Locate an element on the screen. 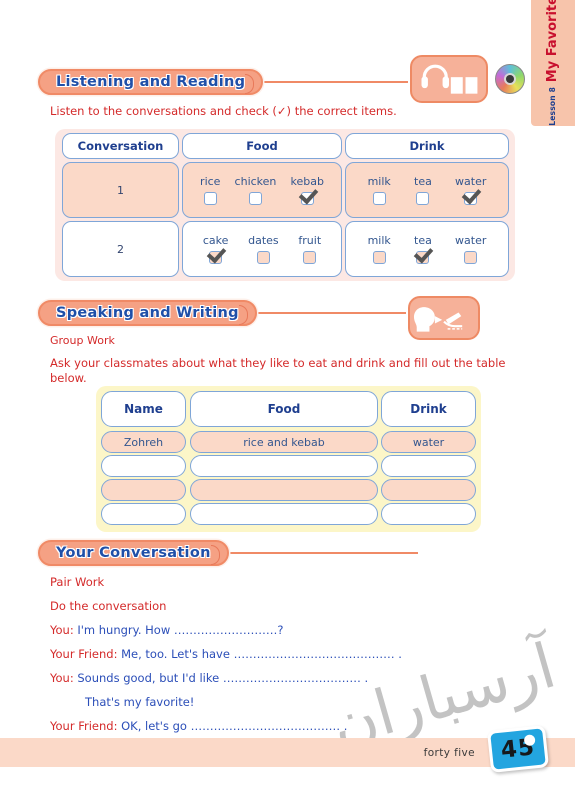 Image resolution: width=575 pixels, height=787 pixels. checkbox-option: kebab is located at coordinates (307, 190).